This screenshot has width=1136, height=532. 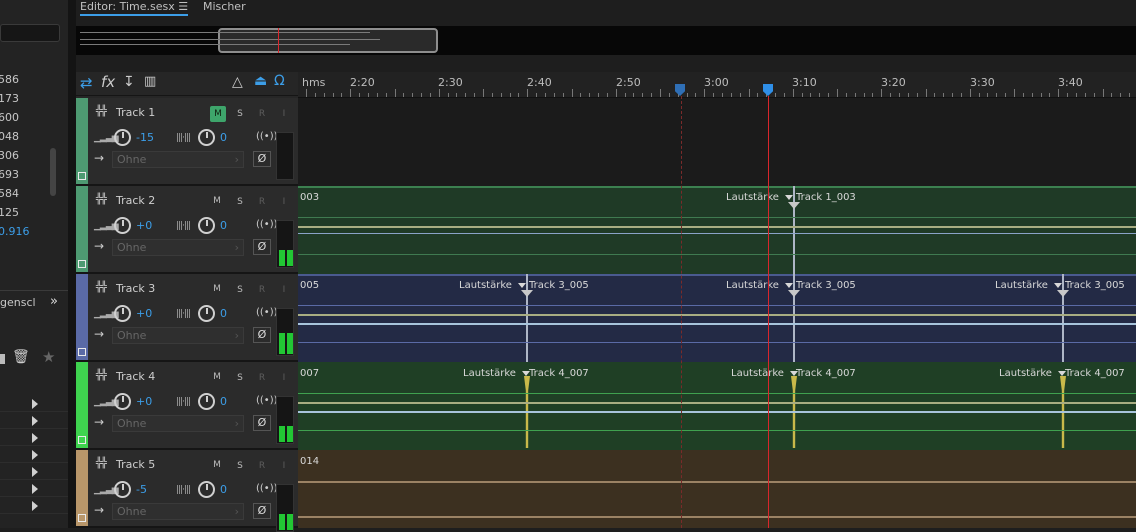 What do you see at coordinates (86, 83) in the screenshot?
I see `inputs-outputs-icon: ⇄` at bounding box center [86, 83].